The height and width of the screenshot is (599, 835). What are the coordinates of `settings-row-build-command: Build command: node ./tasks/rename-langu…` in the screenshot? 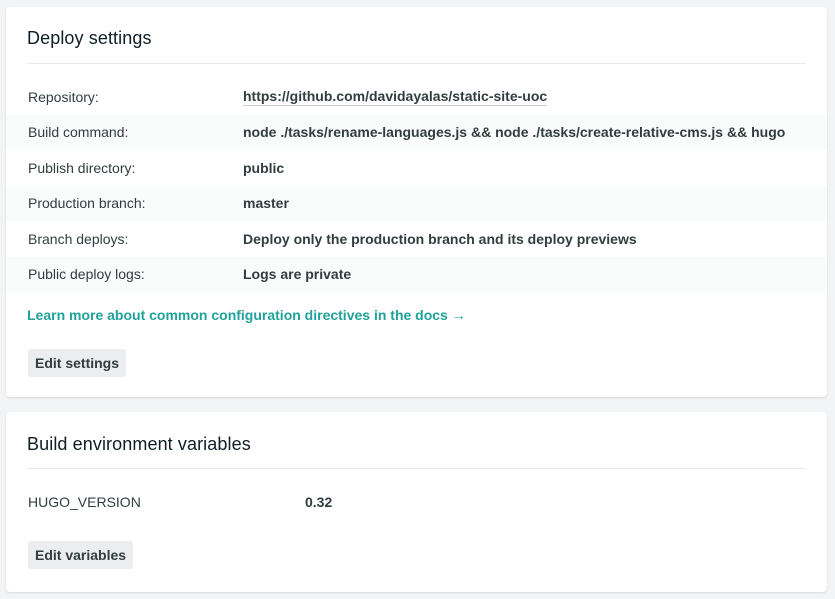 It's located at (416, 132).